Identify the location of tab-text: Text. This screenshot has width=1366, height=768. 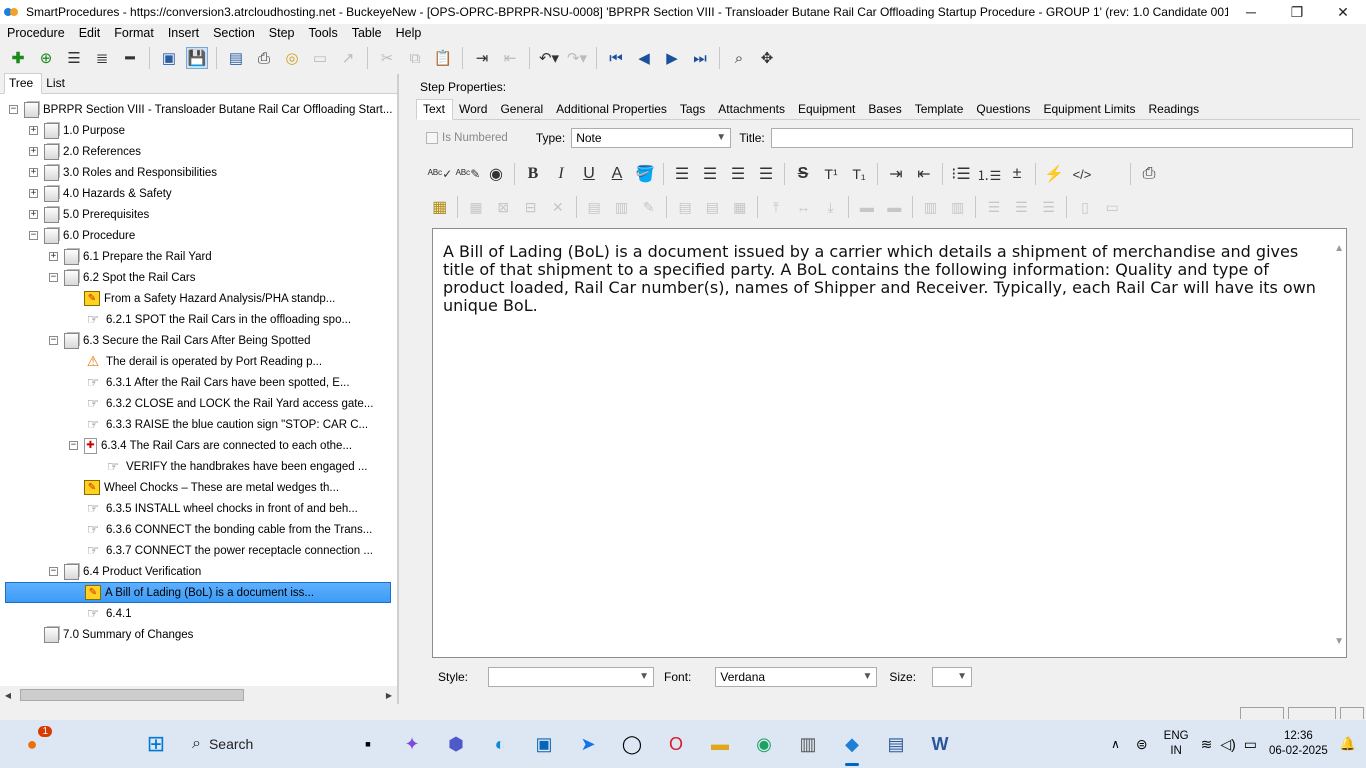
(435, 109).